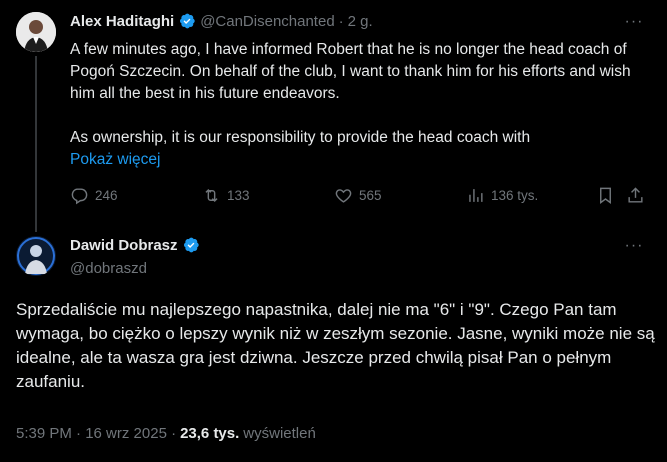 This screenshot has width=667, height=462. Describe the element at coordinates (515, 195) in the screenshot. I see `views-count: 136 tys.` at that location.